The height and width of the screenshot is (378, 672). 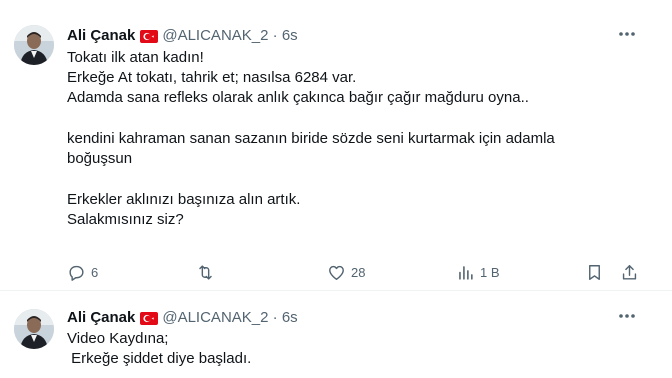 I want to click on retweet-icon, so click(x=205, y=272).